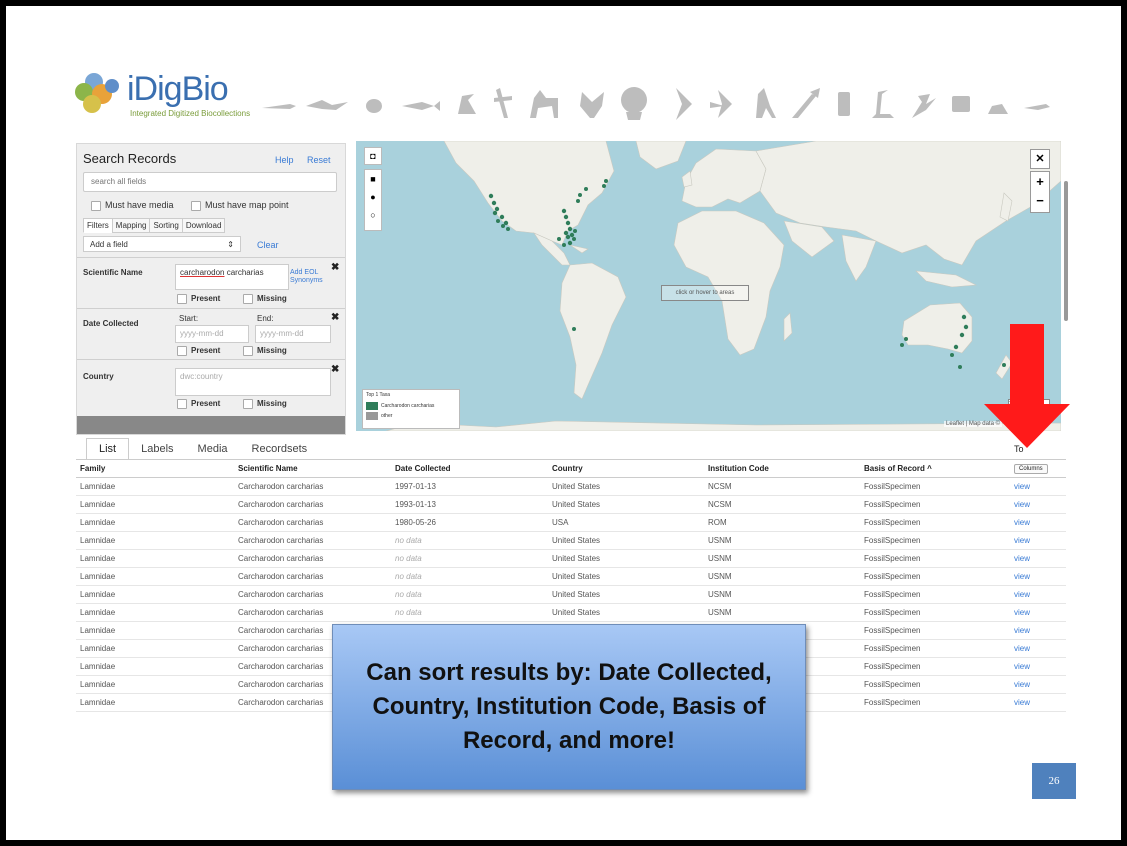 The height and width of the screenshot is (846, 1127). I want to click on fullscreen-close-icon: ✕, so click(1040, 159).